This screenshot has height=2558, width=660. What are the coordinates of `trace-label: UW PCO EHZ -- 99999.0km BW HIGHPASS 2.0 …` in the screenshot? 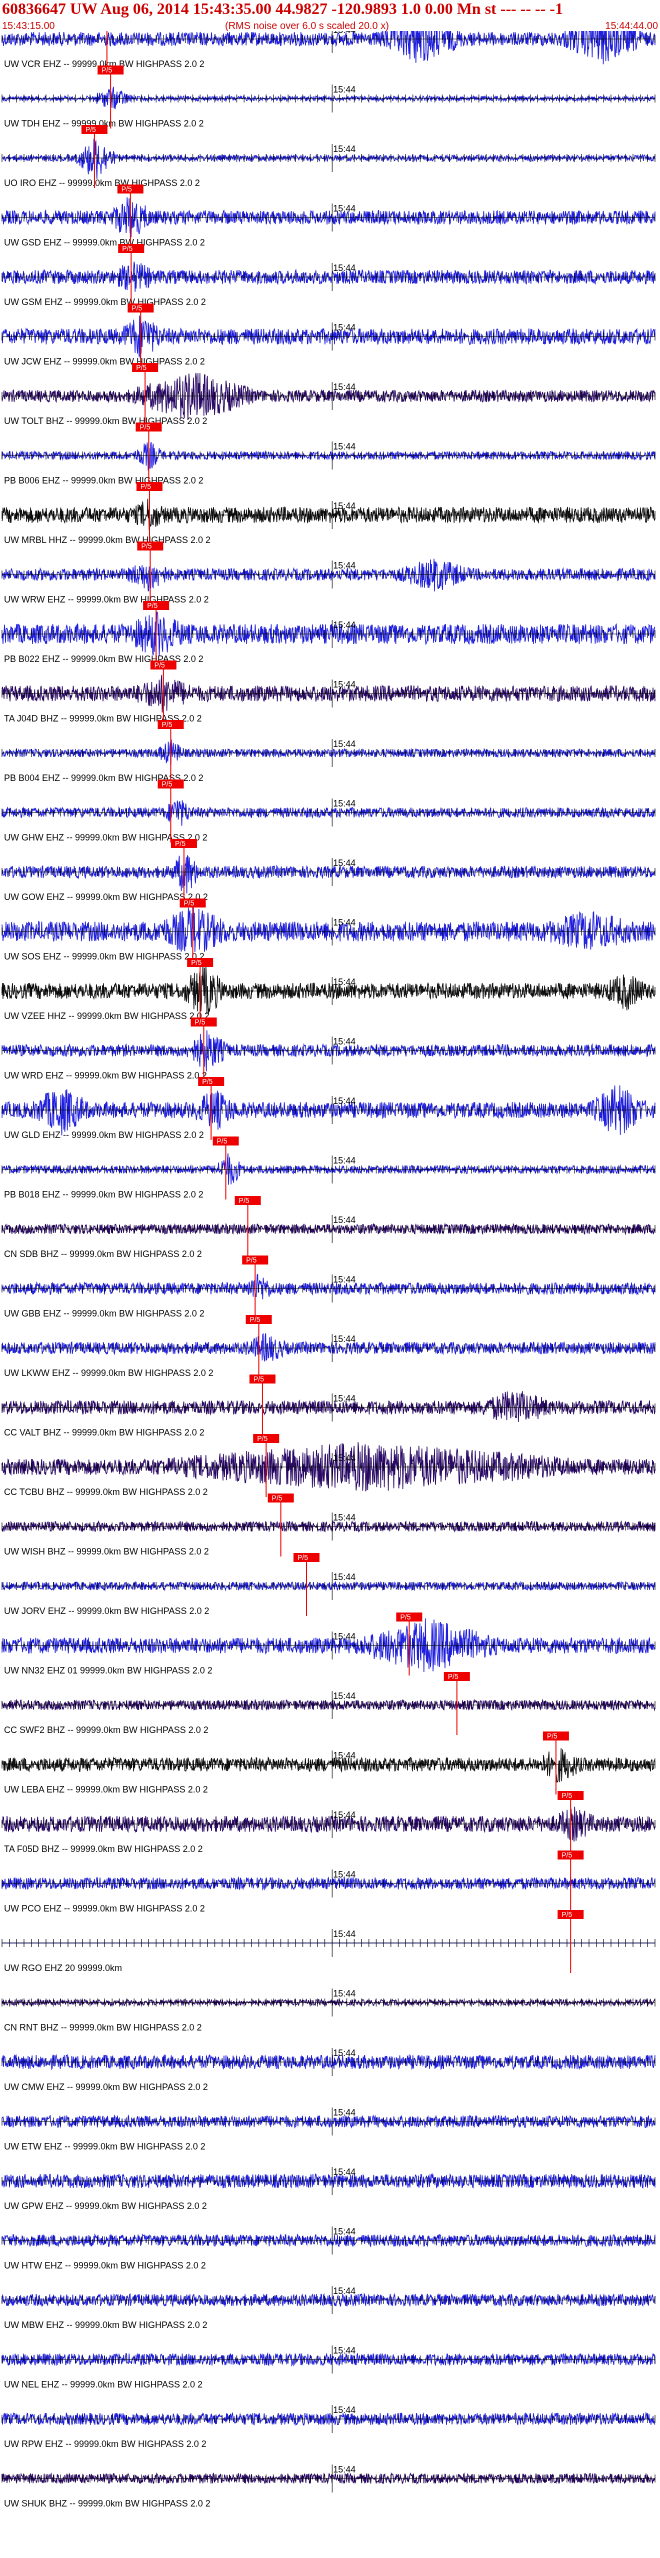 It's located at (104, 1909).